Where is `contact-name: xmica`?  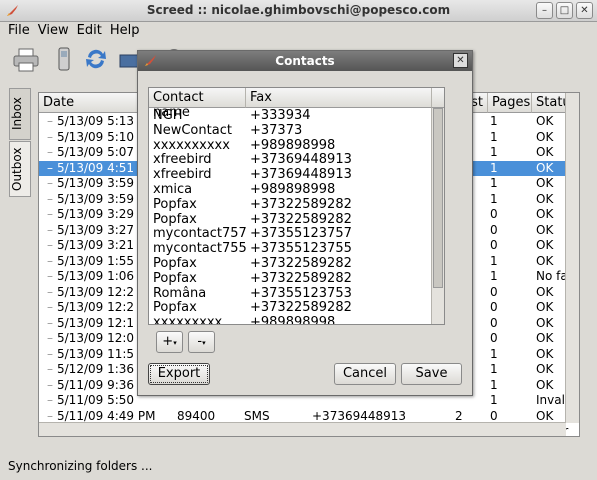 contact-name: xmica is located at coordinates (173, 189).